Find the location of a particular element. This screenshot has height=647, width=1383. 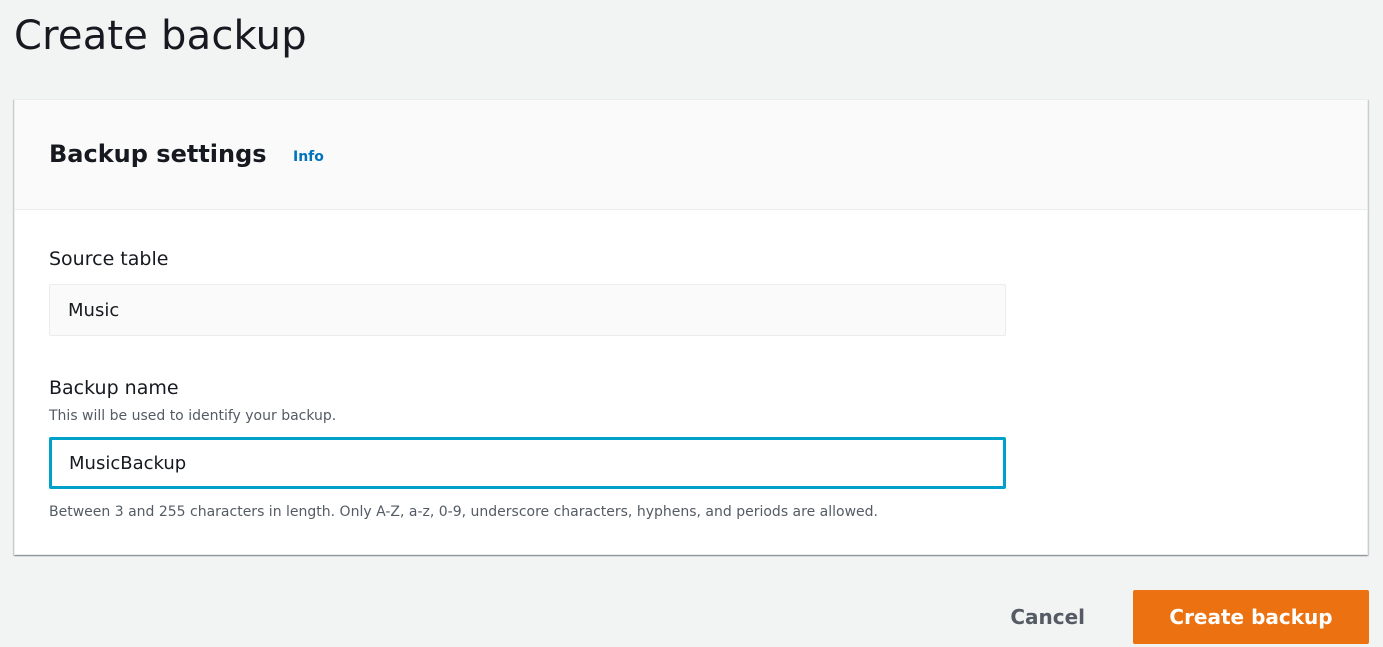

backup-name-input is located at coordinates (527, 463).